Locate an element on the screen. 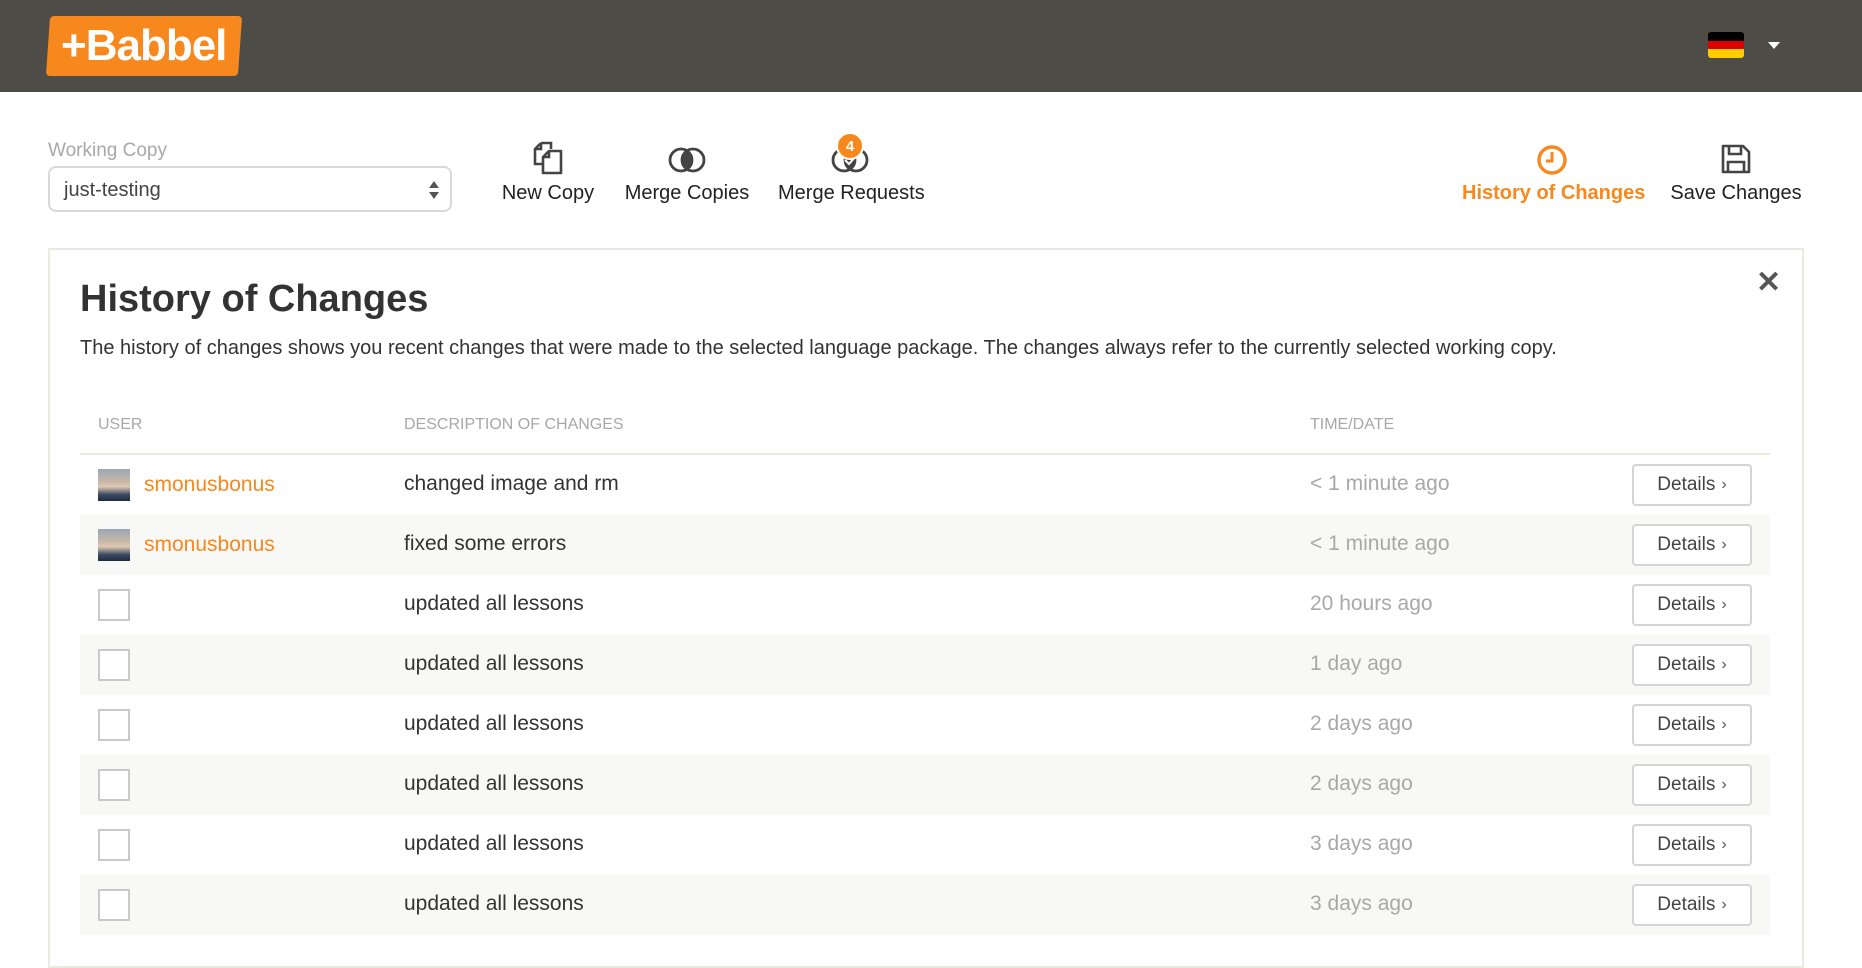  merge-copies-button: Merge Copies is located at coordinates (687, 172).